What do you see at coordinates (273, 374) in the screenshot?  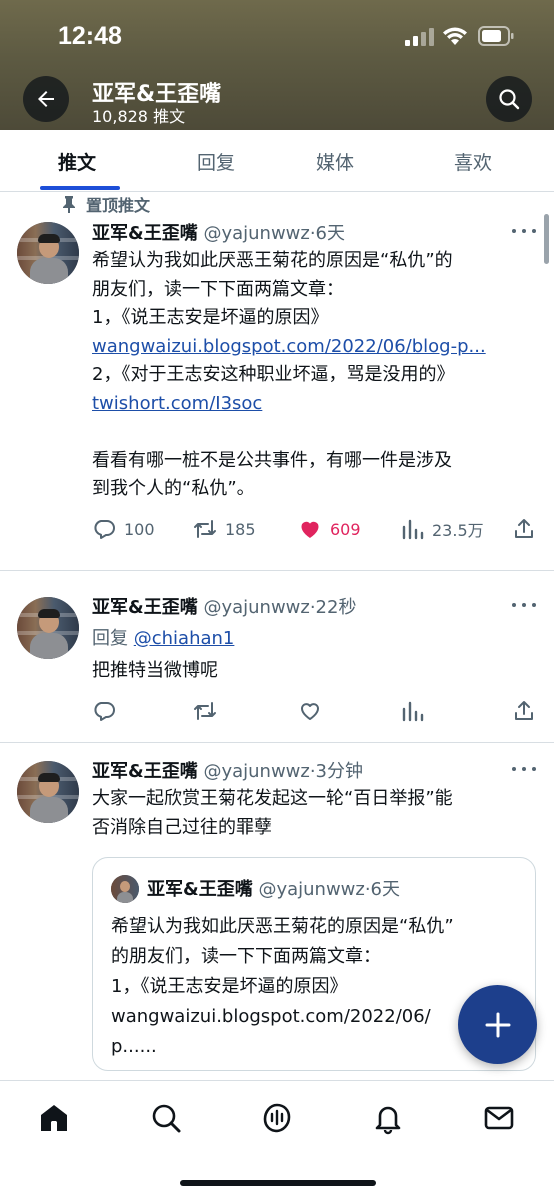 I see `tweet-line: 2，《对于王志安这种职业坏逼，骂是没用的》` at bounding box center [273, 374].